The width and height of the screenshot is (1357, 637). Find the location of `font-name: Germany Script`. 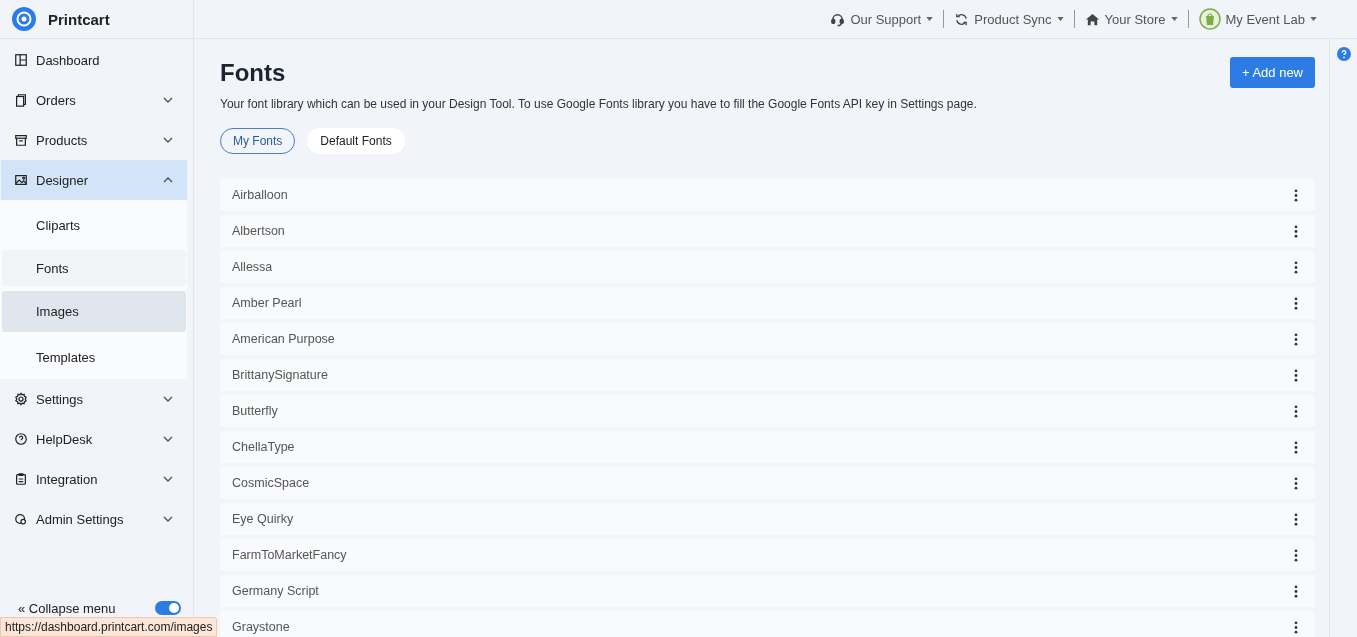

font-name: Germany Script is located at coordinates (275, 591).